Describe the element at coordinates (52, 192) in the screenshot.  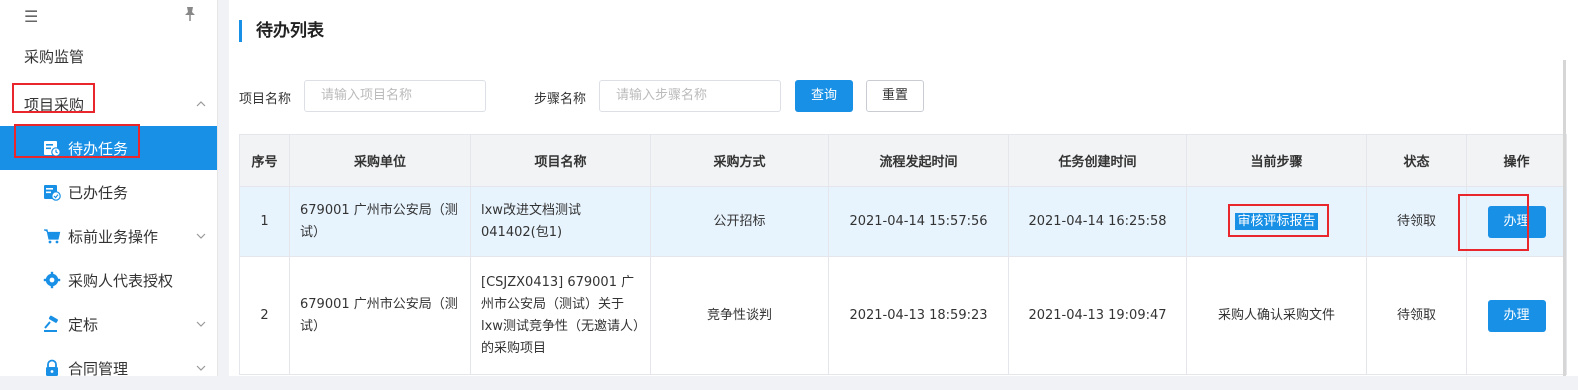
I see `task-done-icon` at that location.